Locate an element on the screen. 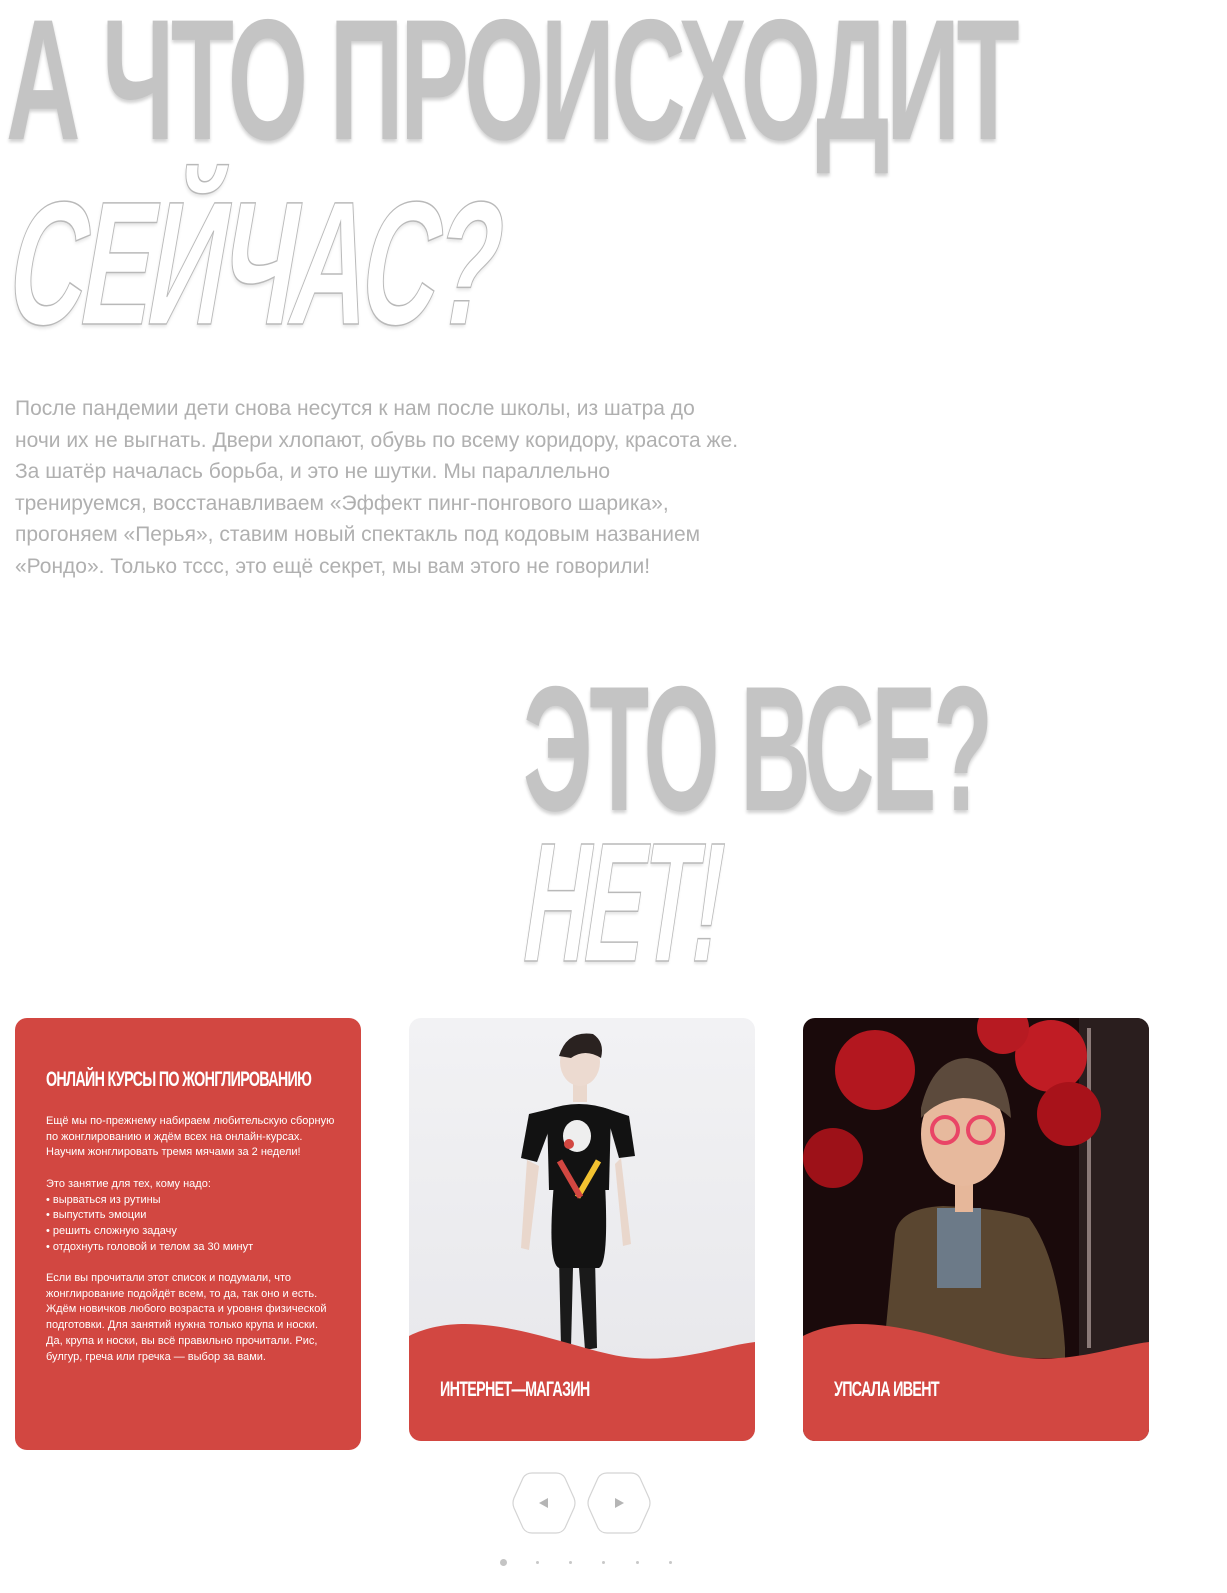 This screenshot has height=1593, width=1227. courses-paragraph-2: Это занятие для тех, кому надо: is located at coordinates (128, 1183).